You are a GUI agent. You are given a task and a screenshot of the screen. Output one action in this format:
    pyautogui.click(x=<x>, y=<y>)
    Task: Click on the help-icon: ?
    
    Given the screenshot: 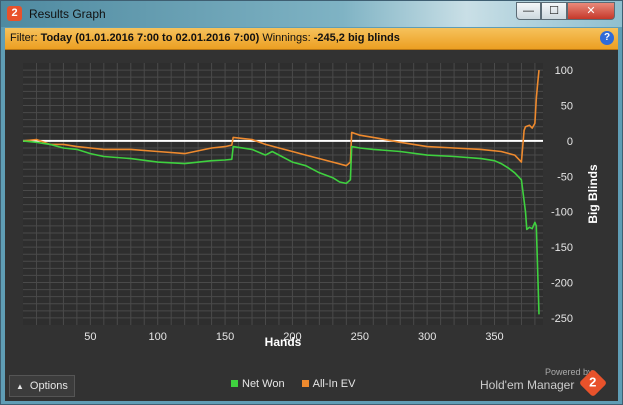 What is the action you would take?
    pyautogui.click(x=607, y=38)
    